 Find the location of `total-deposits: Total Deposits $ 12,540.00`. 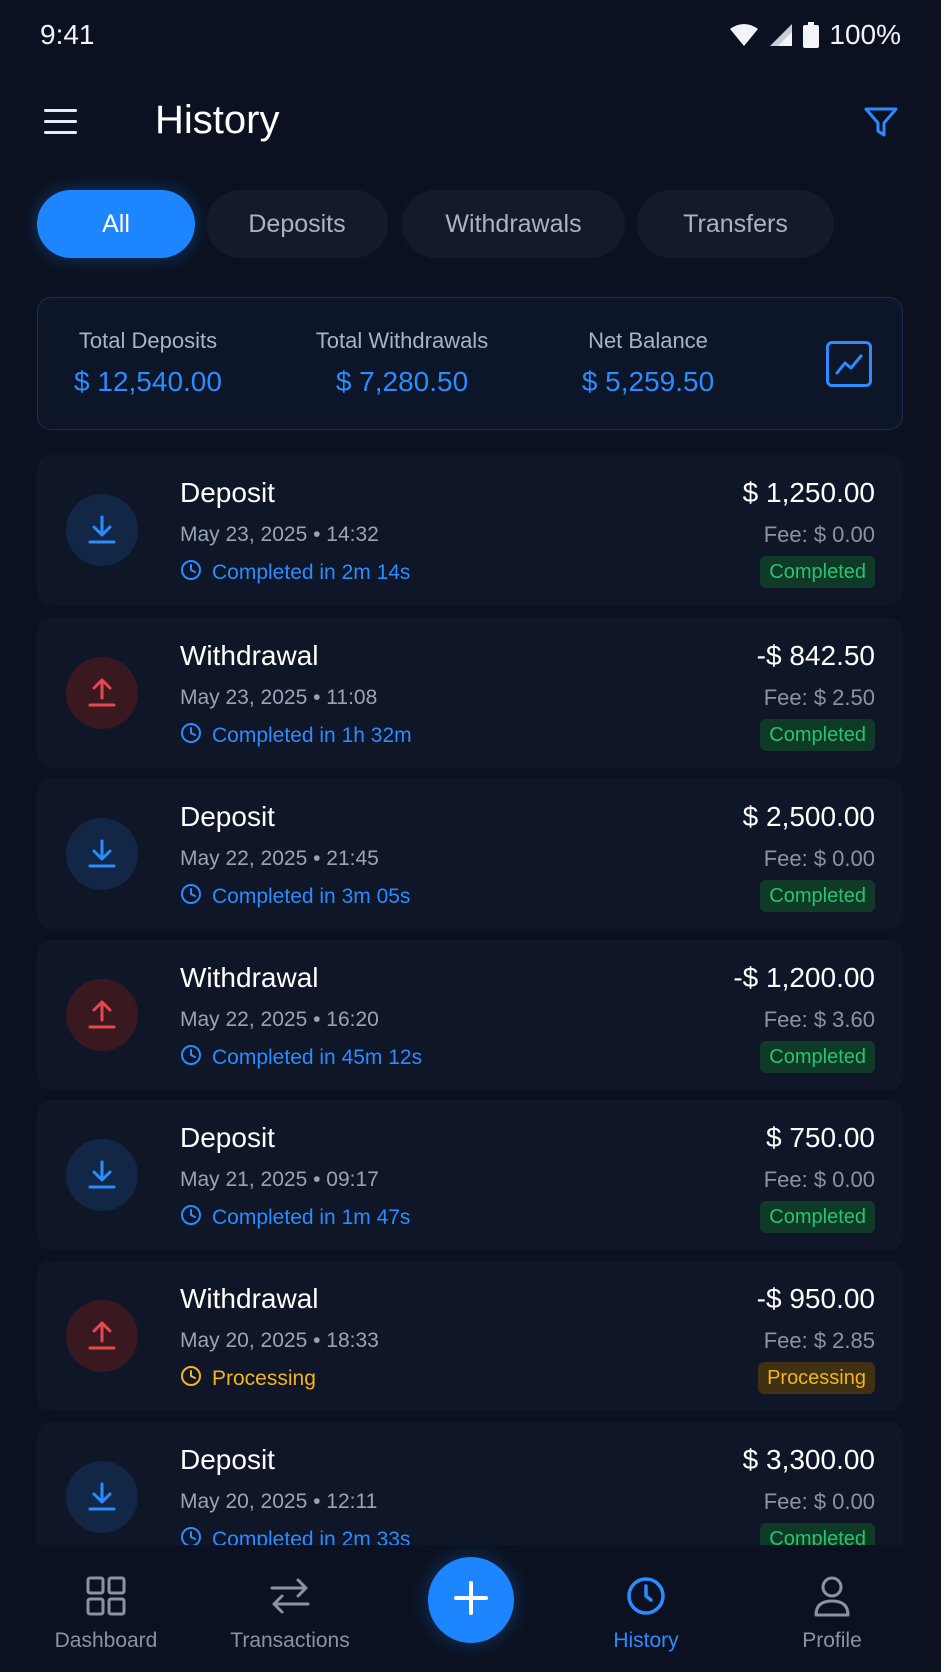

total-deposits: Total Deposits $ 12,540.00 is located at coordinates (148, 363).